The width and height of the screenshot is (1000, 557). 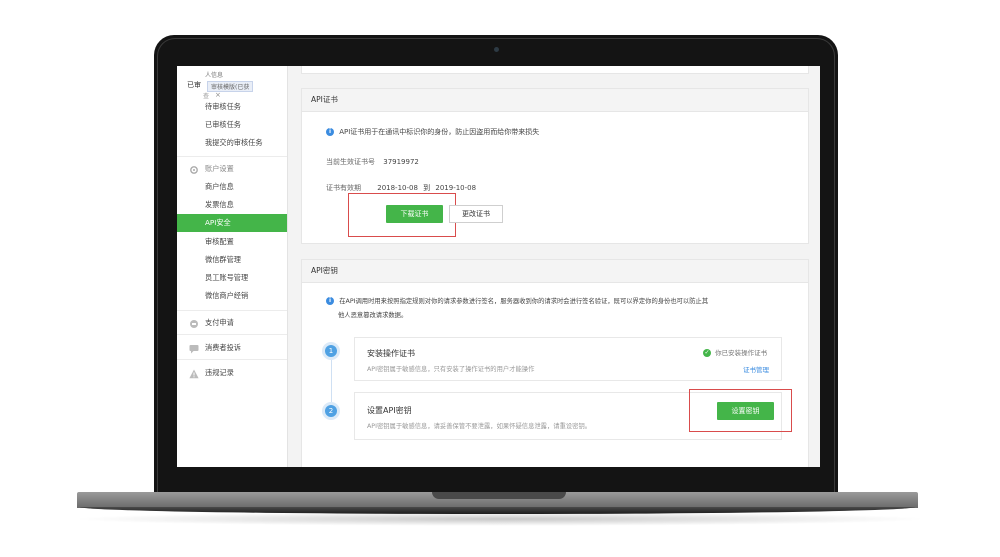 What do you see at coordinates (232, 242) in the screenshot?
I see `sidebar-item-audit-config: 审核配置` at bounding box center [232, 242].